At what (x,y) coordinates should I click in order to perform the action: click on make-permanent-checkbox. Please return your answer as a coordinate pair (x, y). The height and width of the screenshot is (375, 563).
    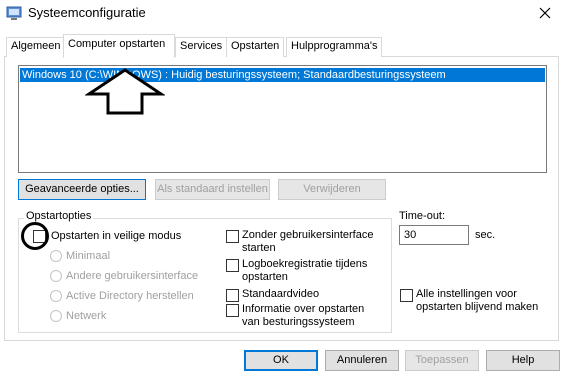
    Looking at the image, I should click on (406, 295).